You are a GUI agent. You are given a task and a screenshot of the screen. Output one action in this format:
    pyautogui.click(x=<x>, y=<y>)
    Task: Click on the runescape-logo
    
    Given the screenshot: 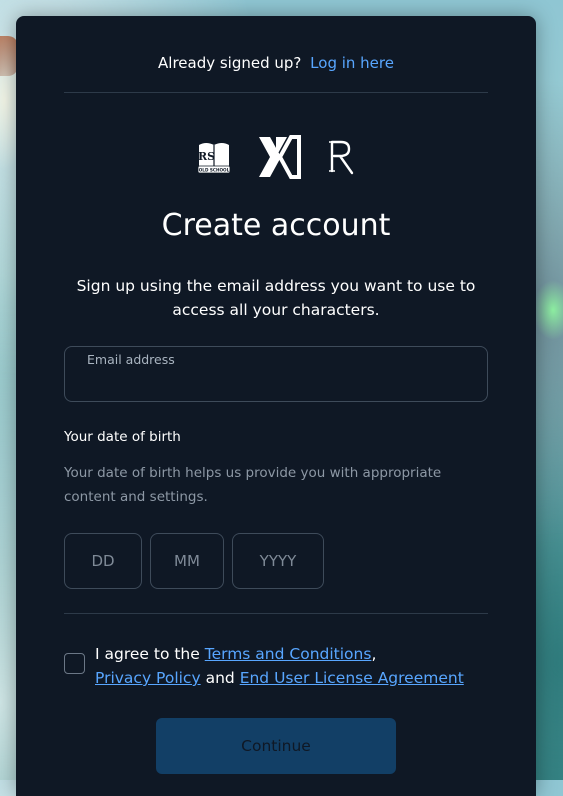 What is the action you would take?
    pyautogui.click(x=341, y=157)
    